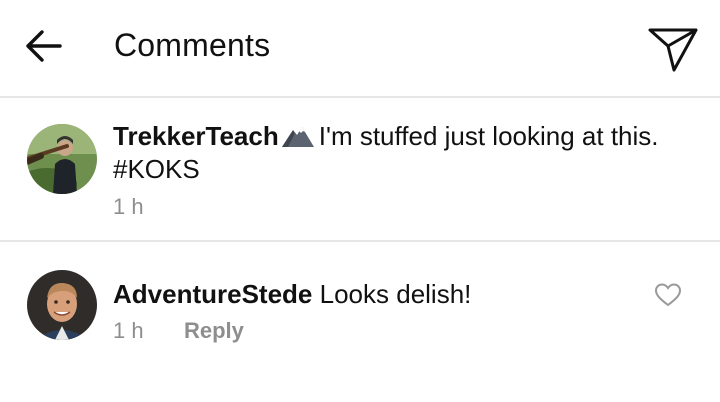  I want to click on like-button, so click(668, 295).